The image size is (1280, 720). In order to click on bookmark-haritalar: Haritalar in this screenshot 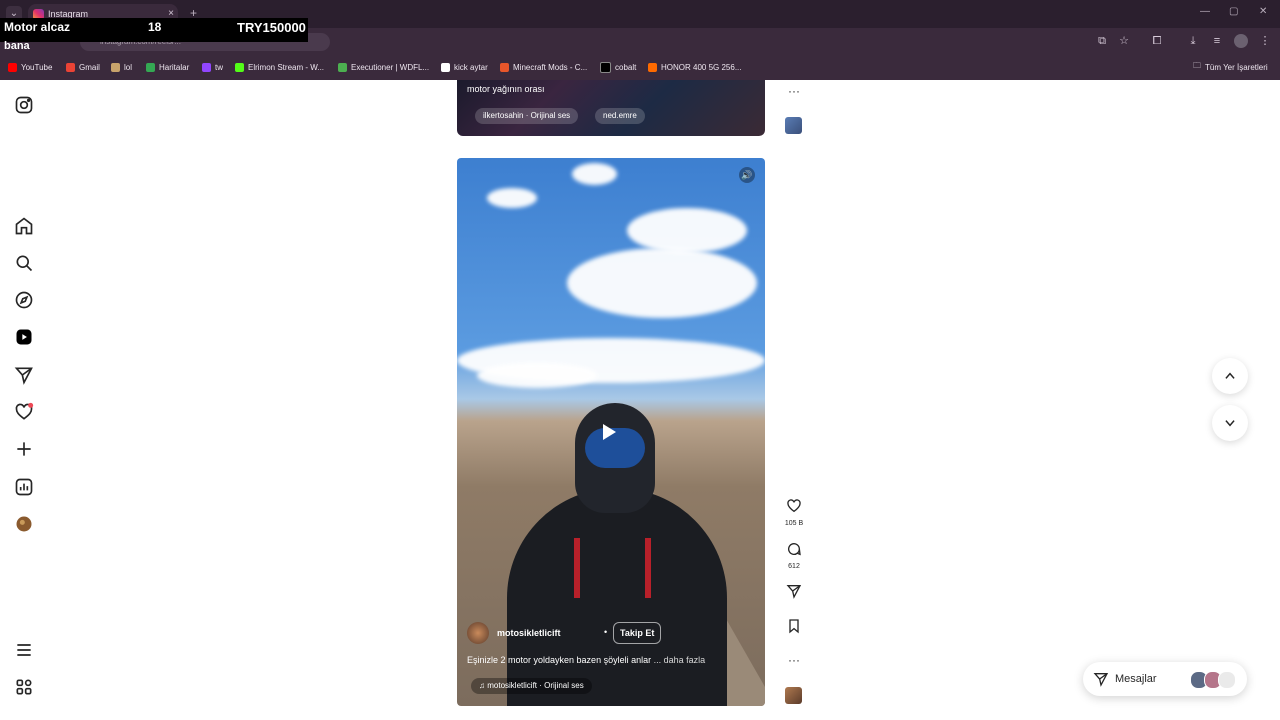, I will do `click(167, 67)`.